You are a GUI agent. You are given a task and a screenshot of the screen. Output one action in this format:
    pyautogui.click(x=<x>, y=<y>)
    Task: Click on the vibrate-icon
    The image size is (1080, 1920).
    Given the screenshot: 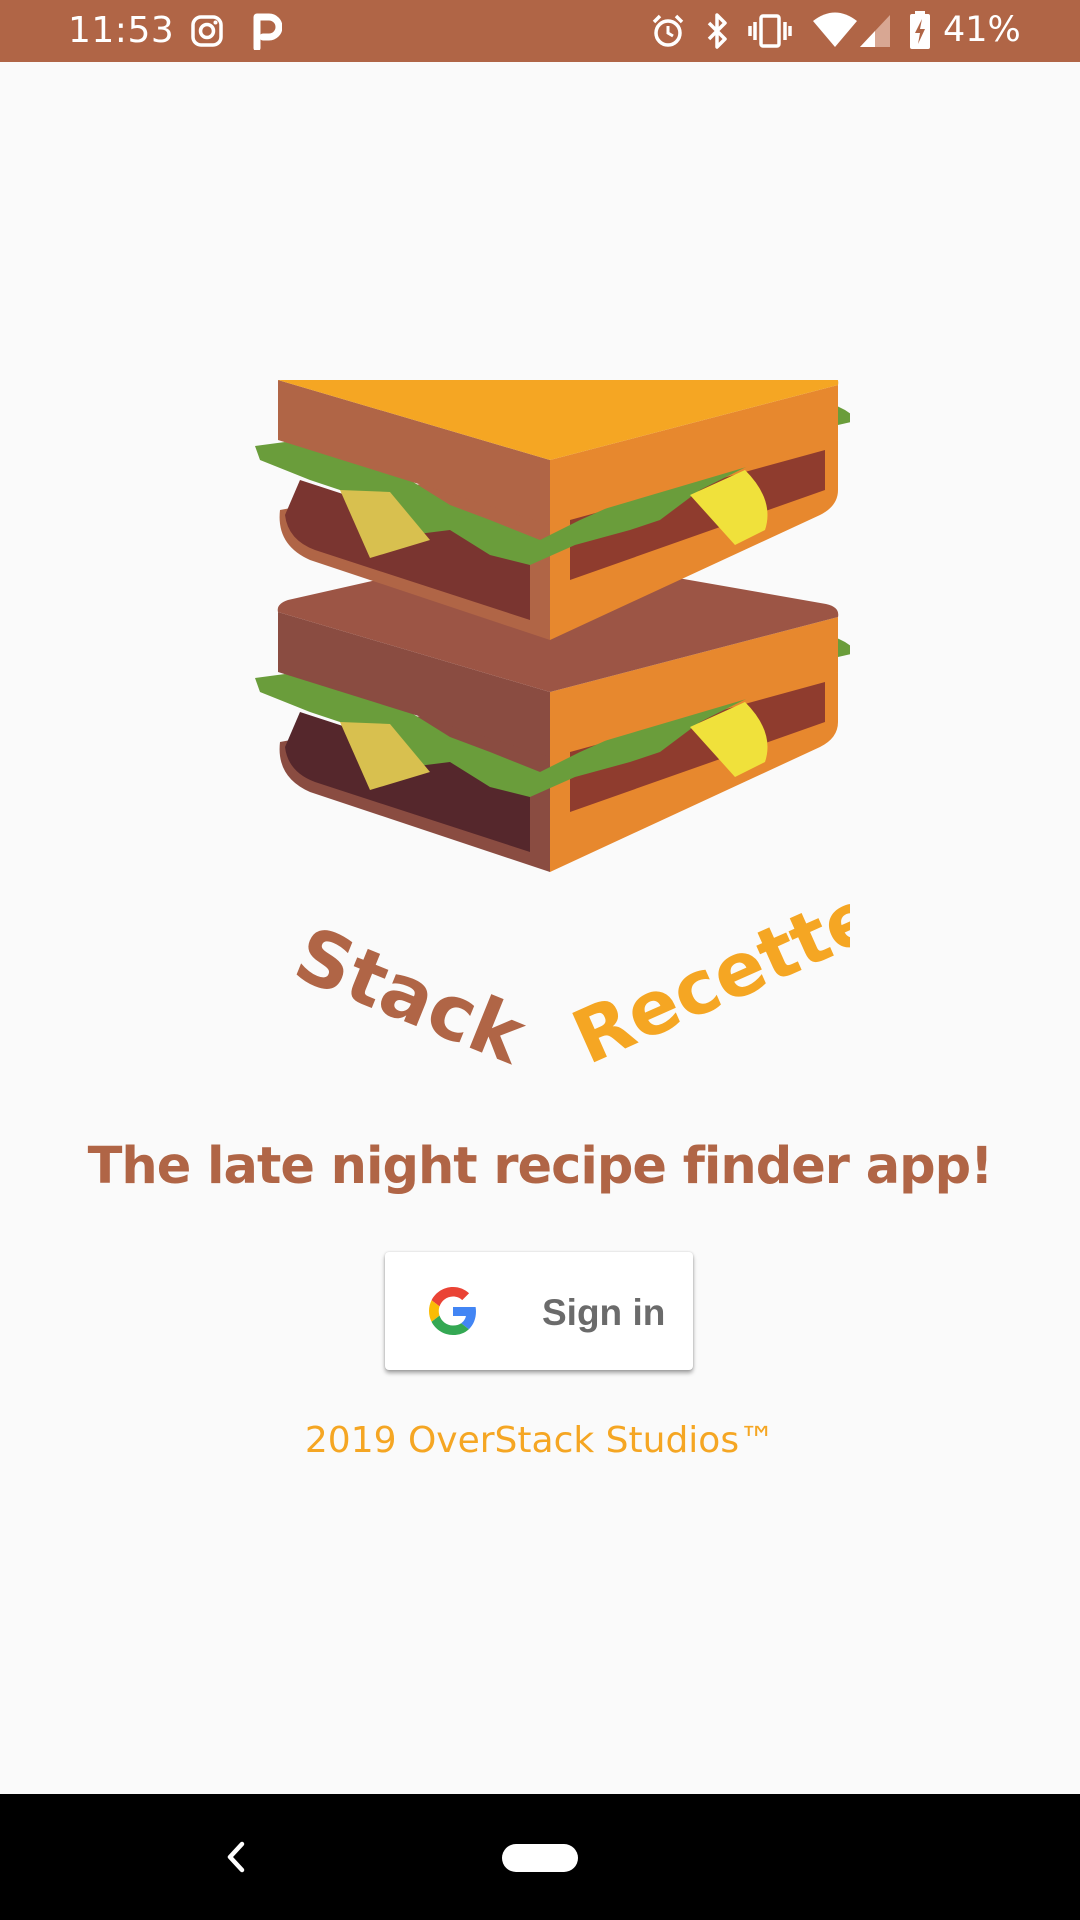 What is the action you would take?
    pyautogui.click(x=770, y=31)
    